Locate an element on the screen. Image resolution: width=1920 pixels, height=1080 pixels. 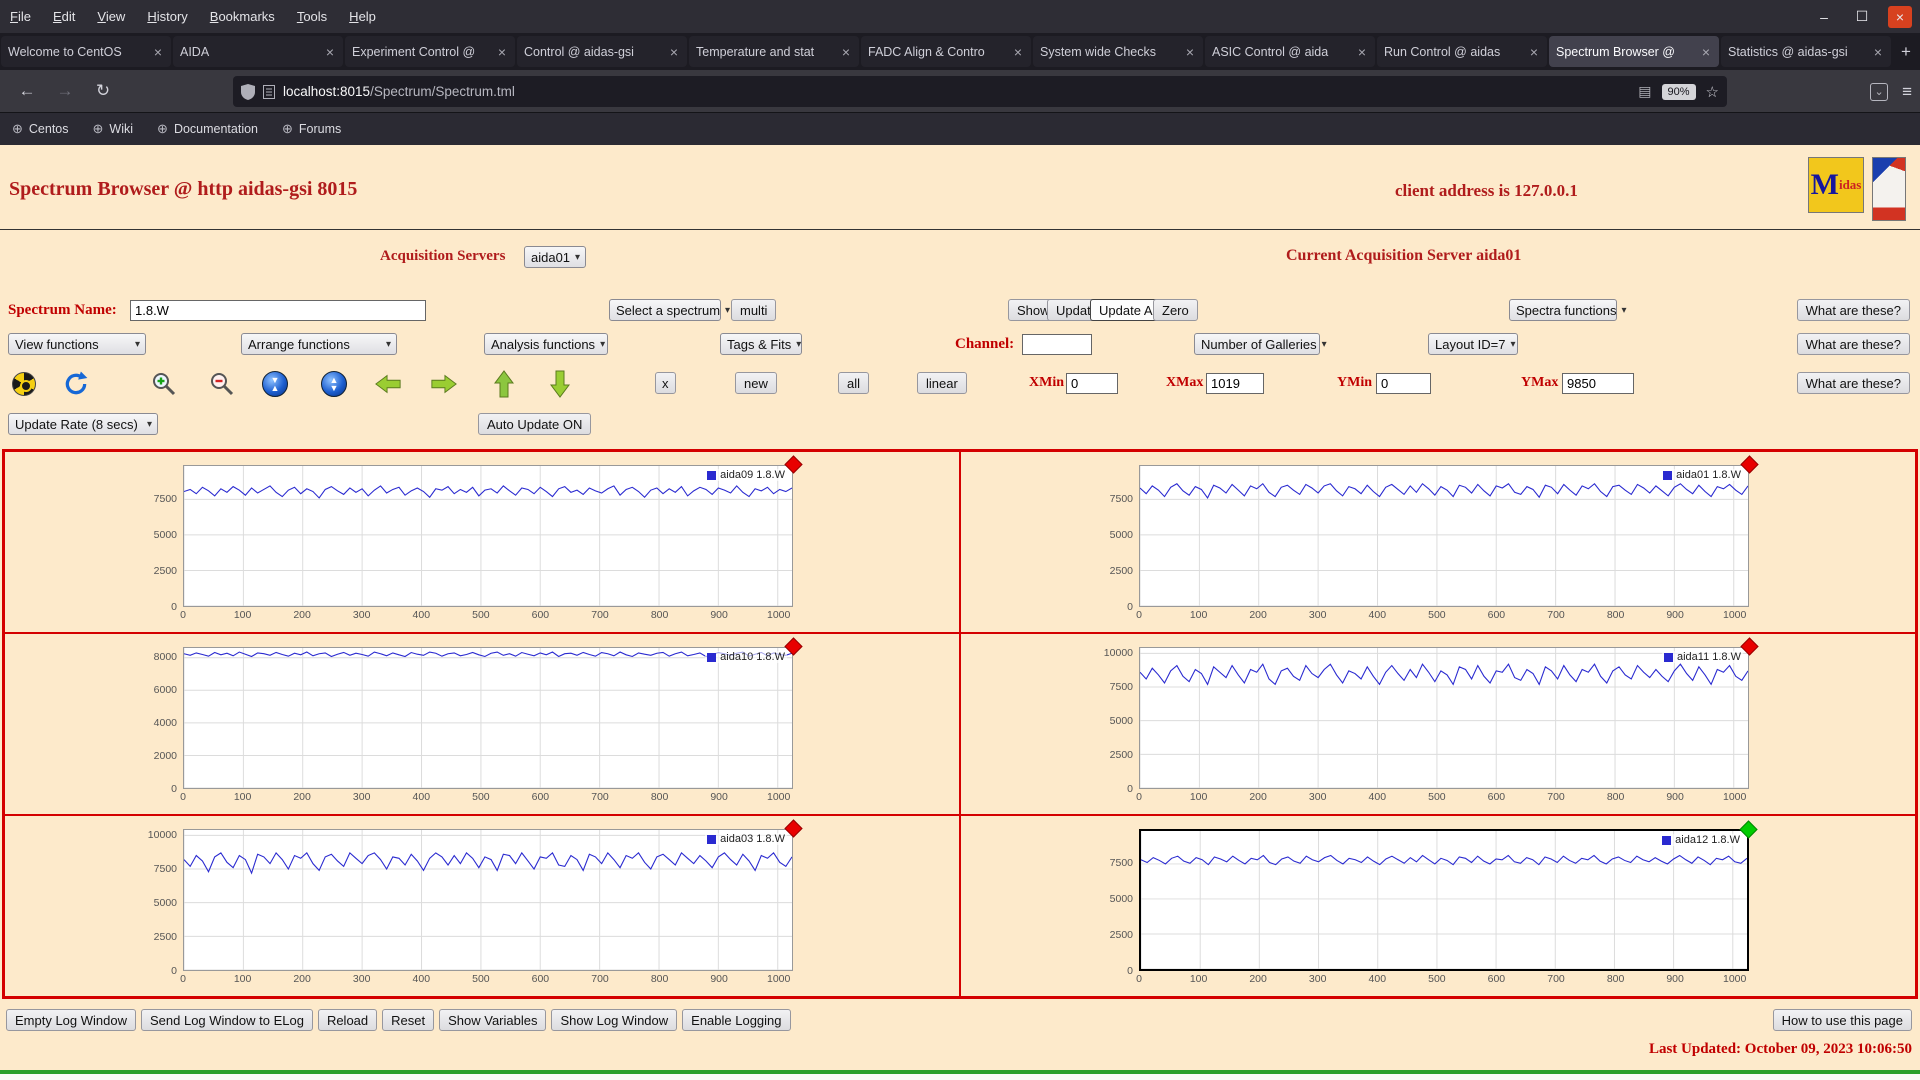
new-button: new is located at coordinates (756, 383).